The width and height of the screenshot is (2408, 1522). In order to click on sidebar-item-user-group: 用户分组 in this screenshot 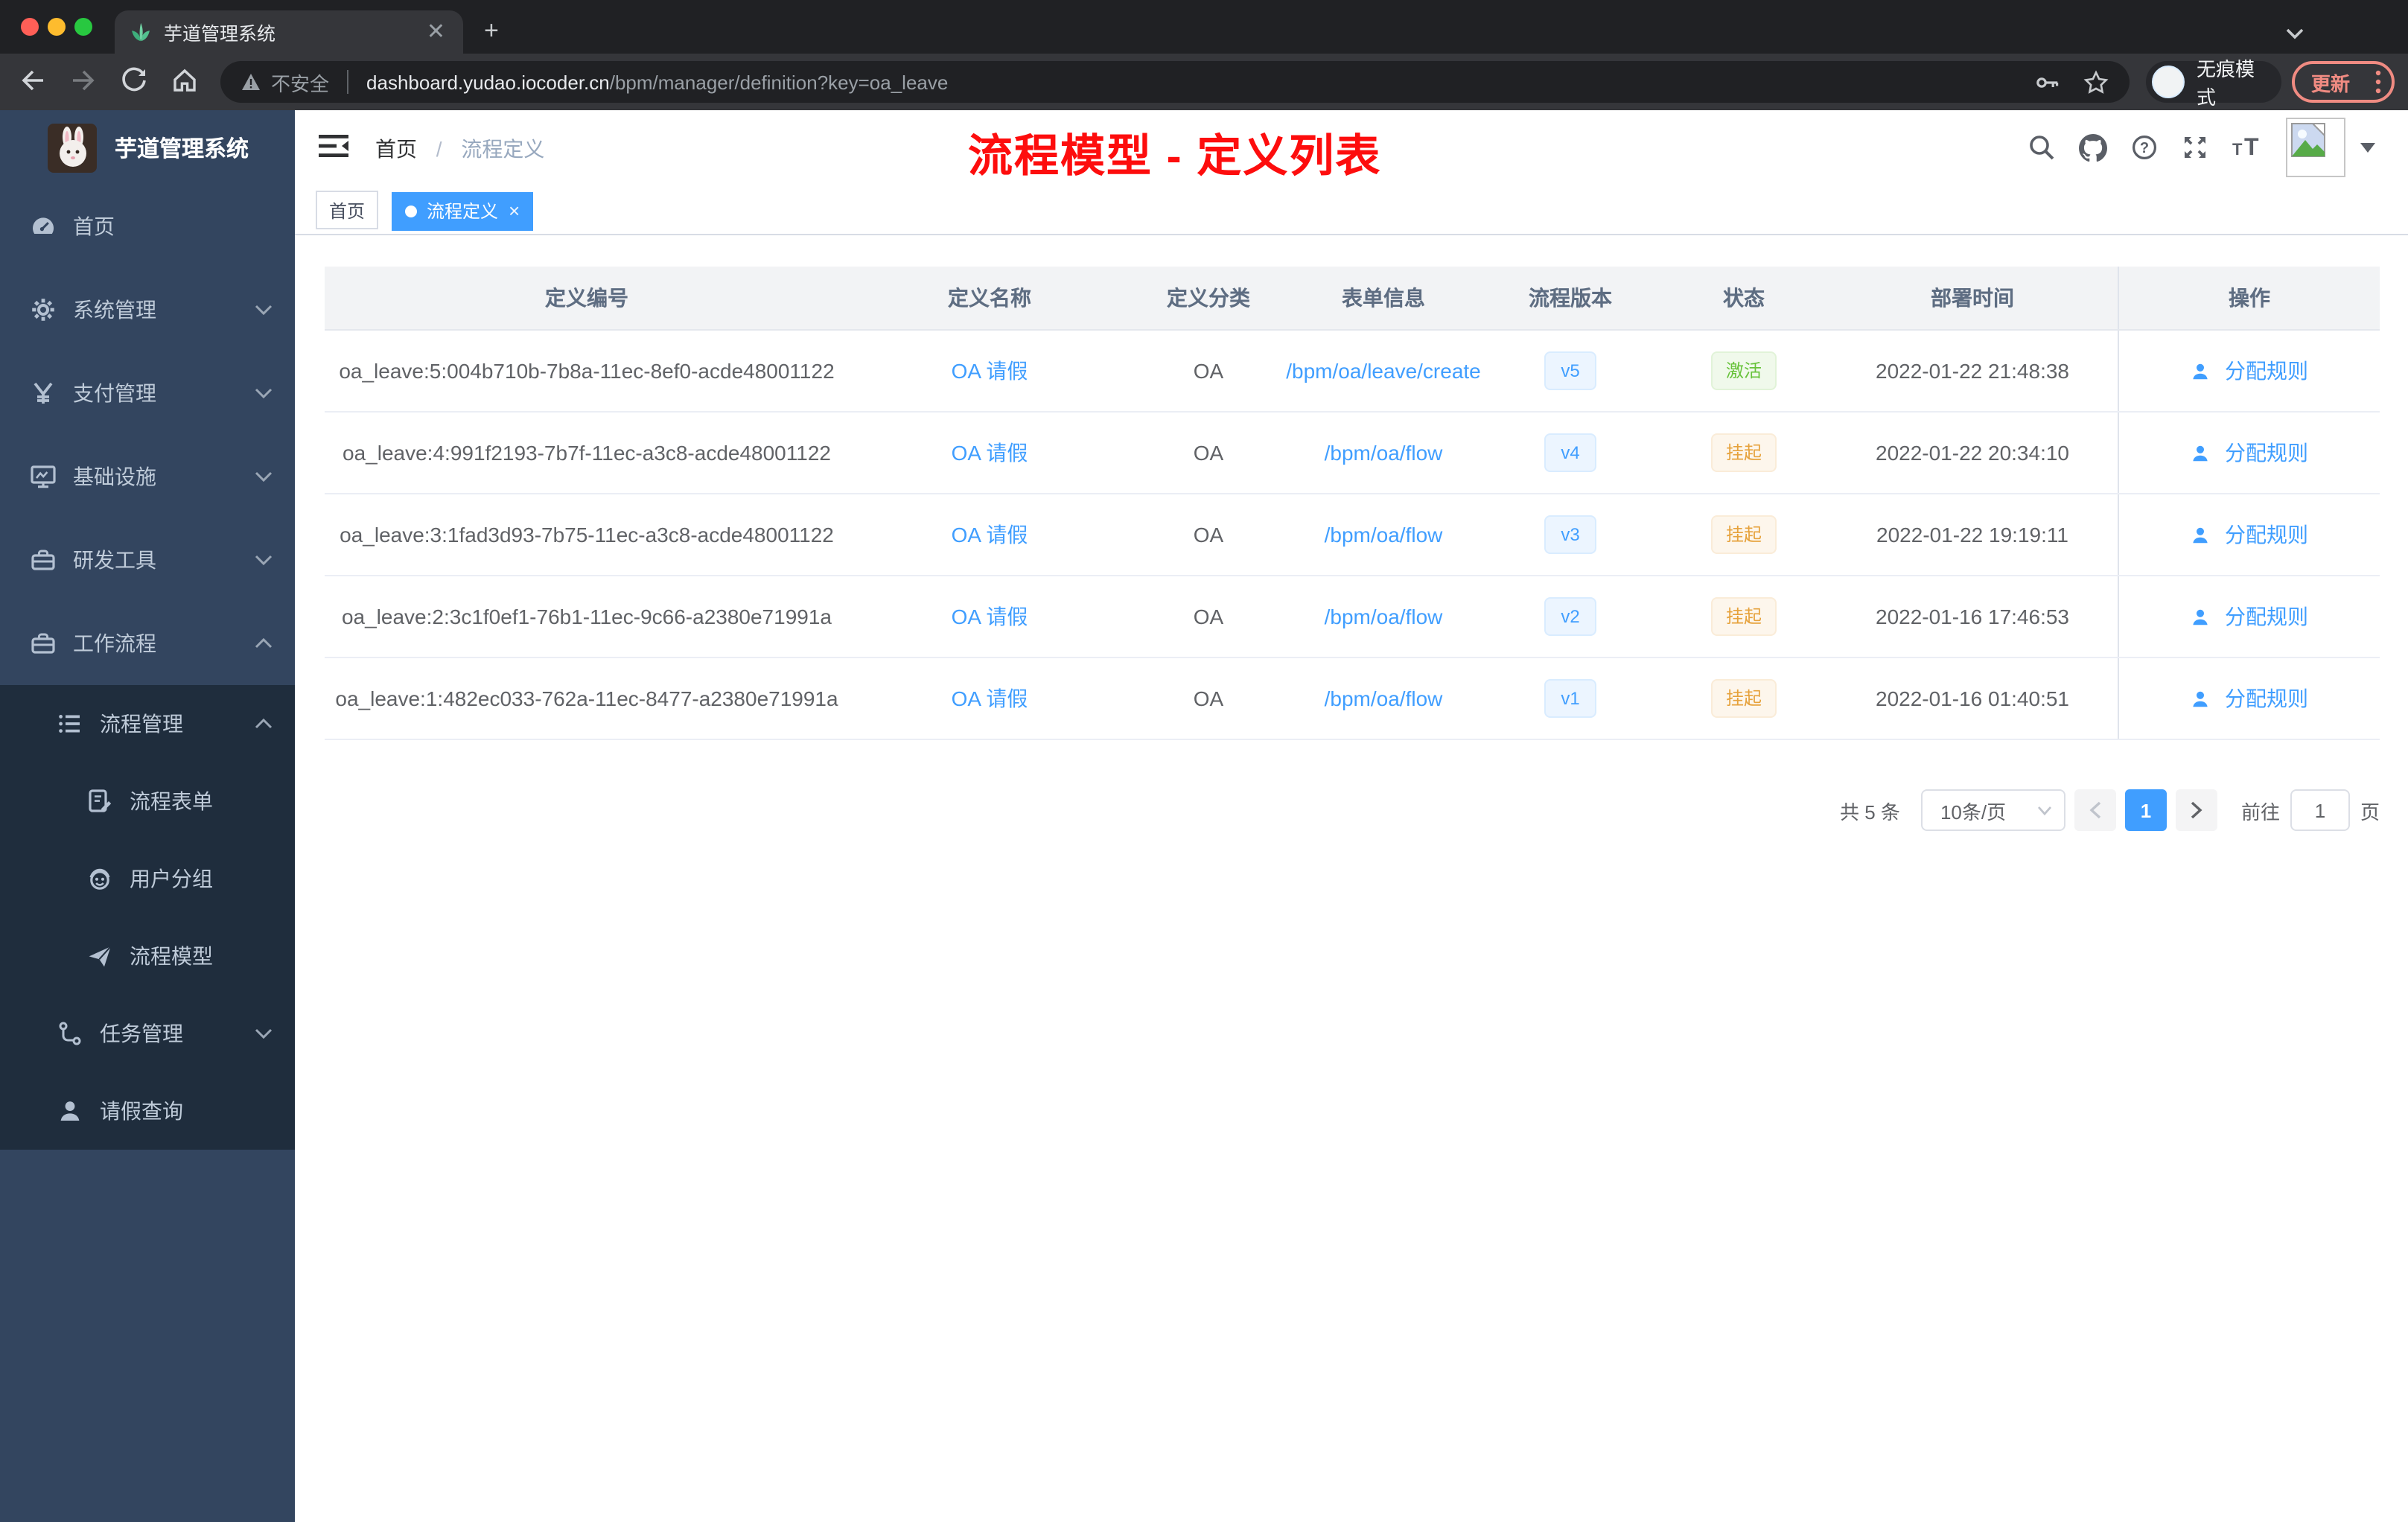, I will do `click(147, 878)`.